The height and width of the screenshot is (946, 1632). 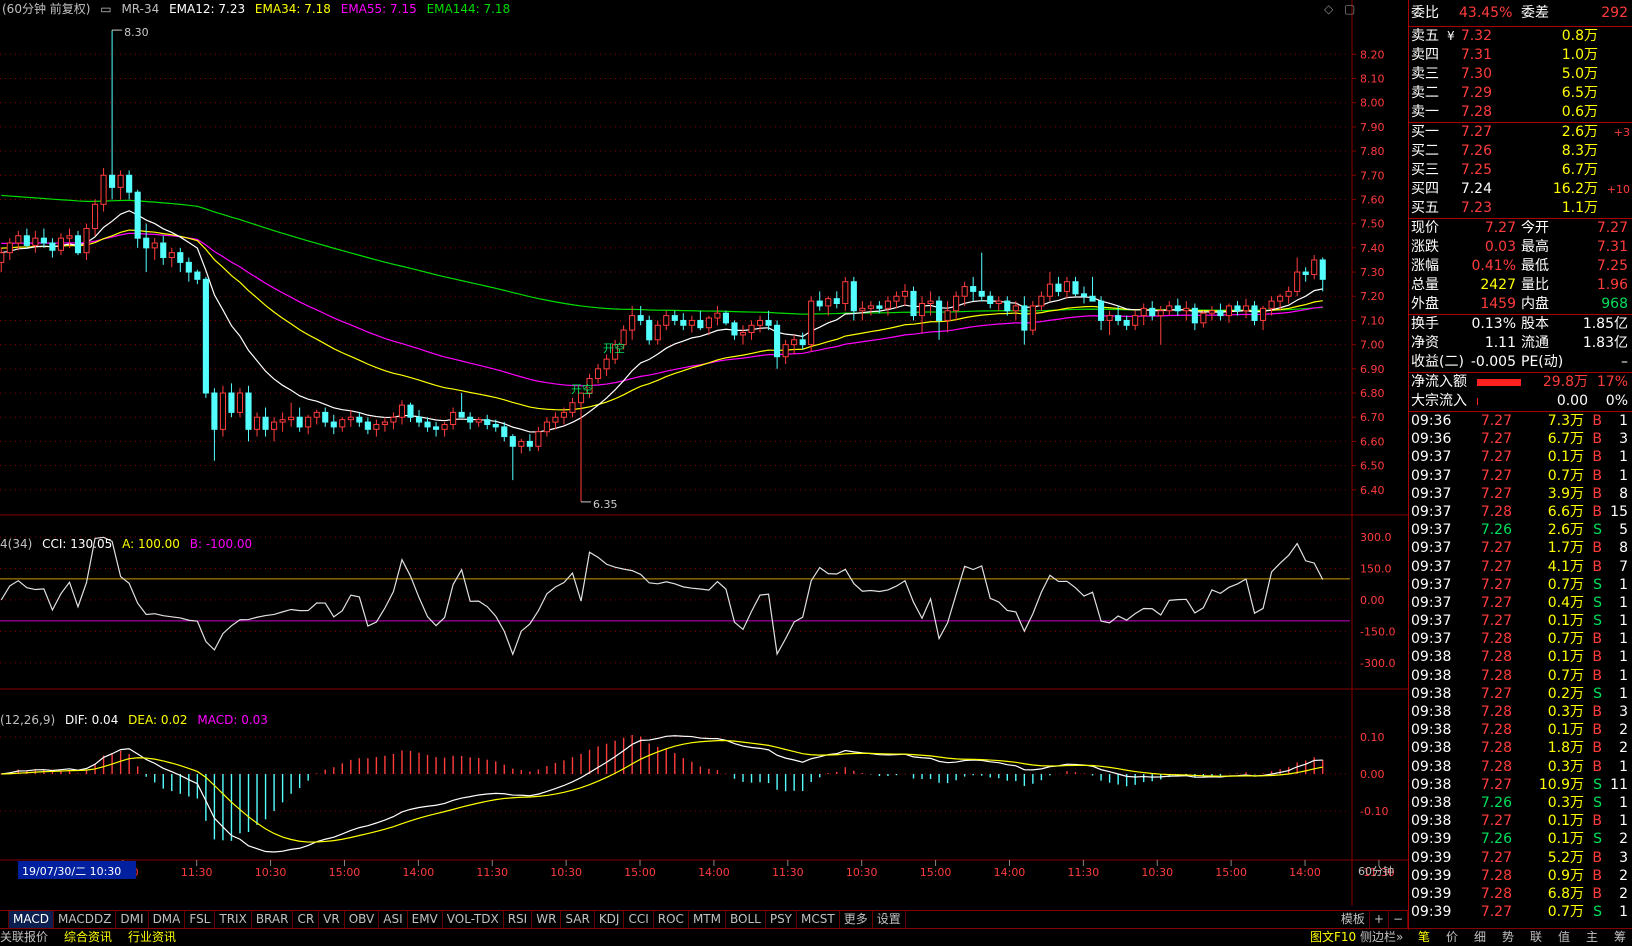 What do you see at coordinates (1333, 937) in the screenshot?
I see `f10-button: 图文F10` at bounding box center [1333, 937].